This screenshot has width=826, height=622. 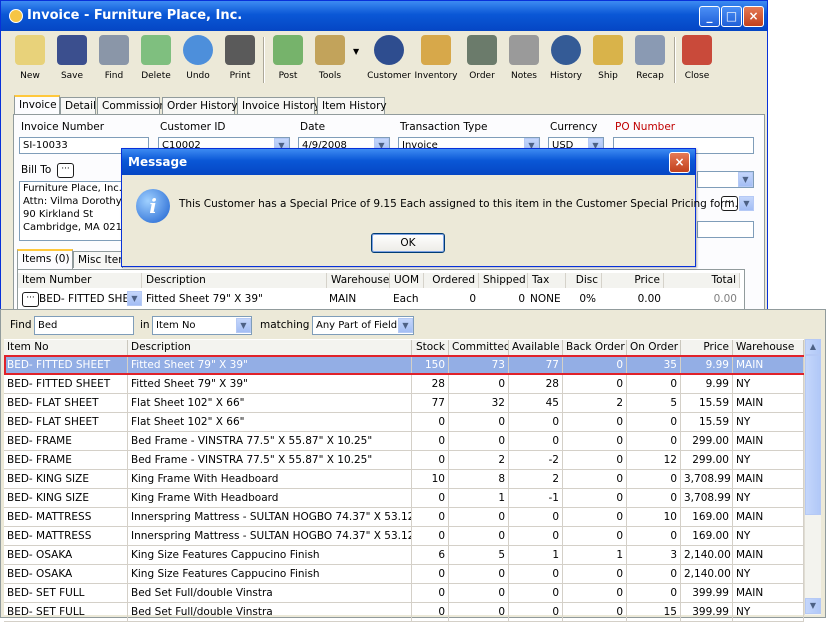 What do you see at coordinates (145, 325) in the screenshot?
I see `in-label: in` at bounding box center [145, 325].